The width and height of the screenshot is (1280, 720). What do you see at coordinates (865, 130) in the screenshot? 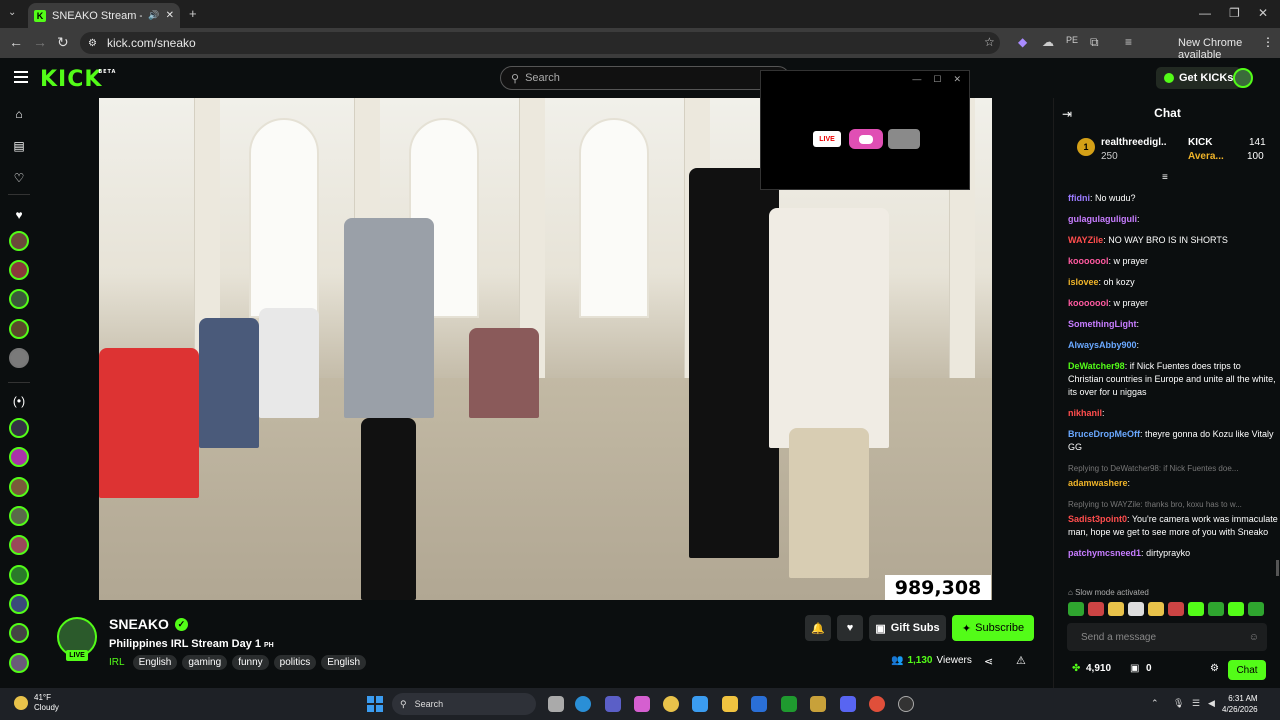
I see `overlay-window: — ☐ ✕ LIVE` at bounding box center [865, 130].